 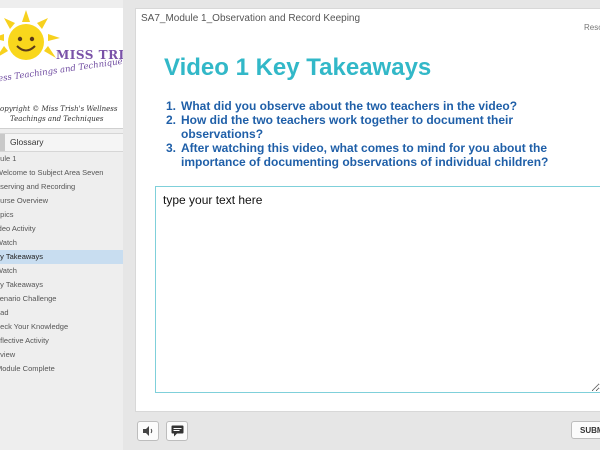 I want to click on menu-item: eflective Activity, so click(x=61, y=341).